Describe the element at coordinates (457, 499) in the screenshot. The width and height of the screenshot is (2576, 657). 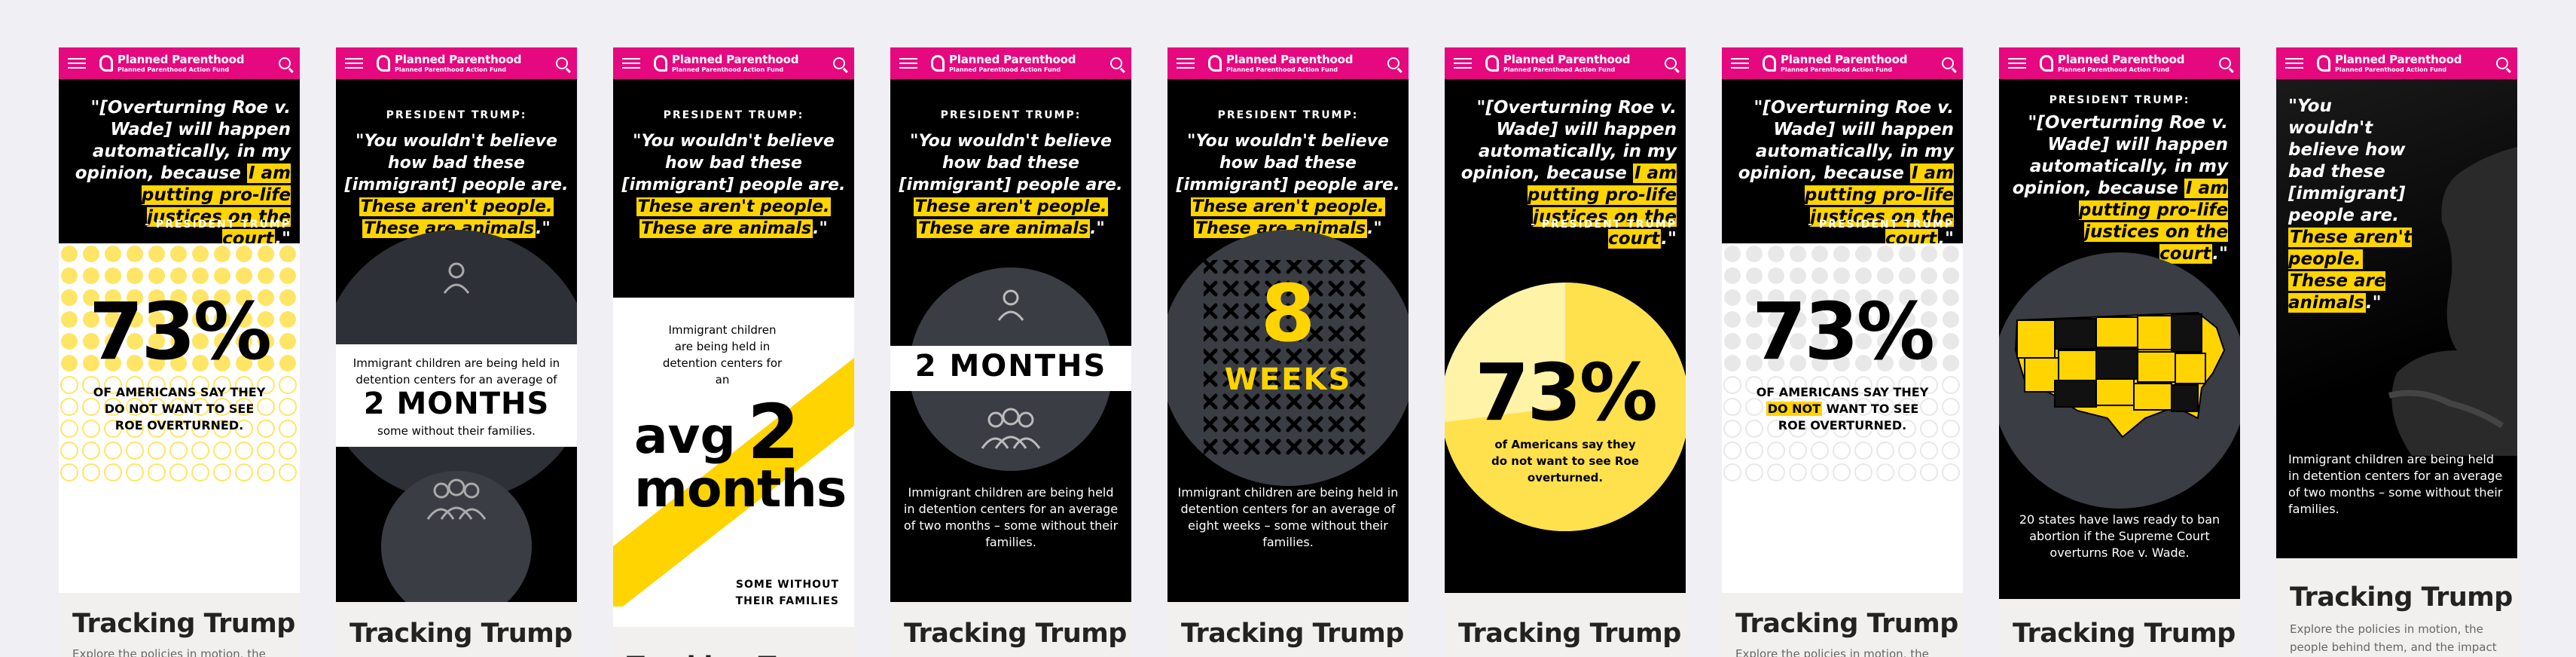
I see `group-icon` at that location.